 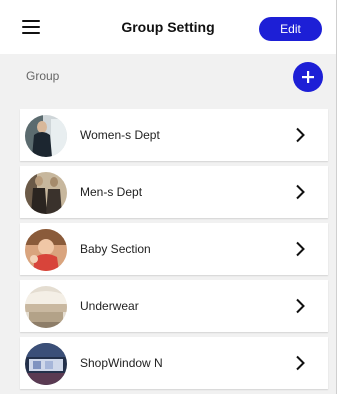 I want to click on top-app-bar: Group Setting Edit, so click(x=168, y=27).